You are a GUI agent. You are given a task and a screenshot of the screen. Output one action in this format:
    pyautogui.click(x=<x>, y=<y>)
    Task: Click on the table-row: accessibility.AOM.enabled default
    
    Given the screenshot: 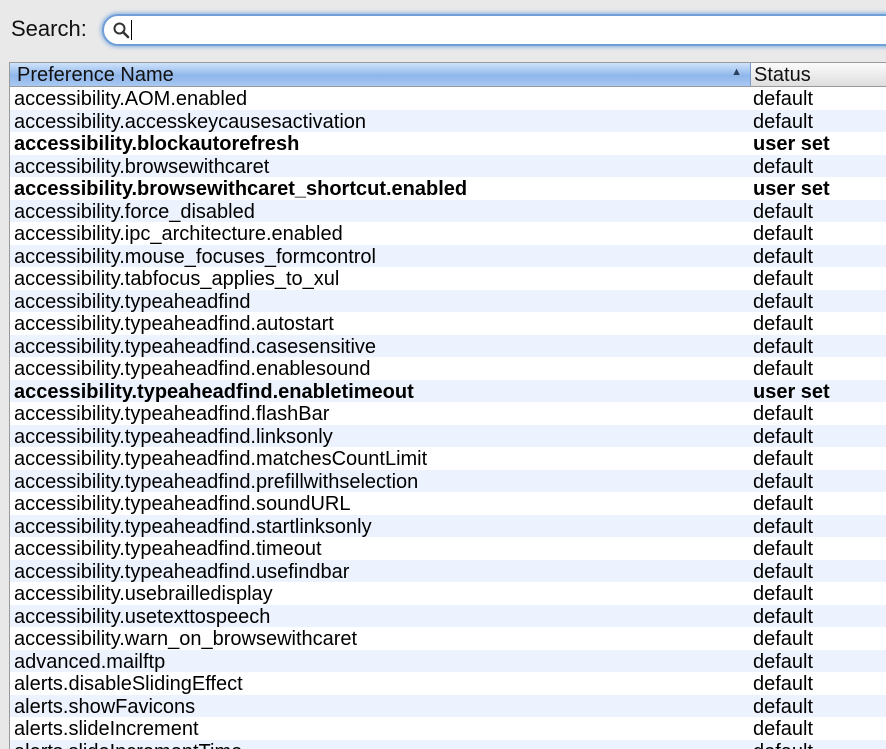 What is the action you would take?
    pyautogui.click(x=448, y=98)
    